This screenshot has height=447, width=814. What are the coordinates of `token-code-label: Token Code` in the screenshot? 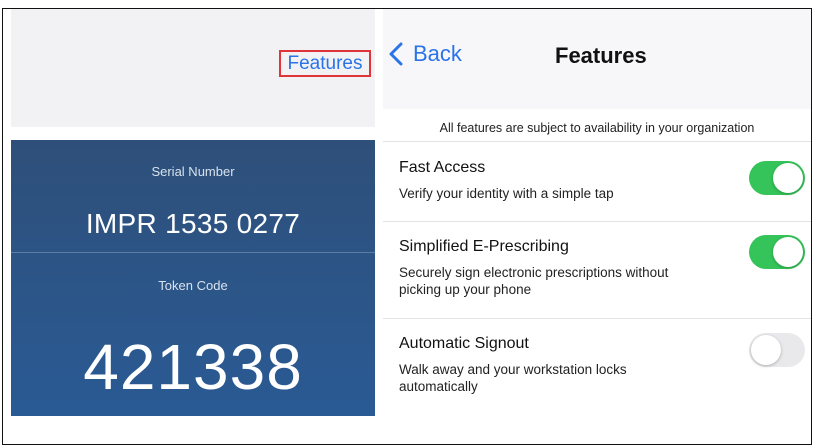 It's located at (193, 285).